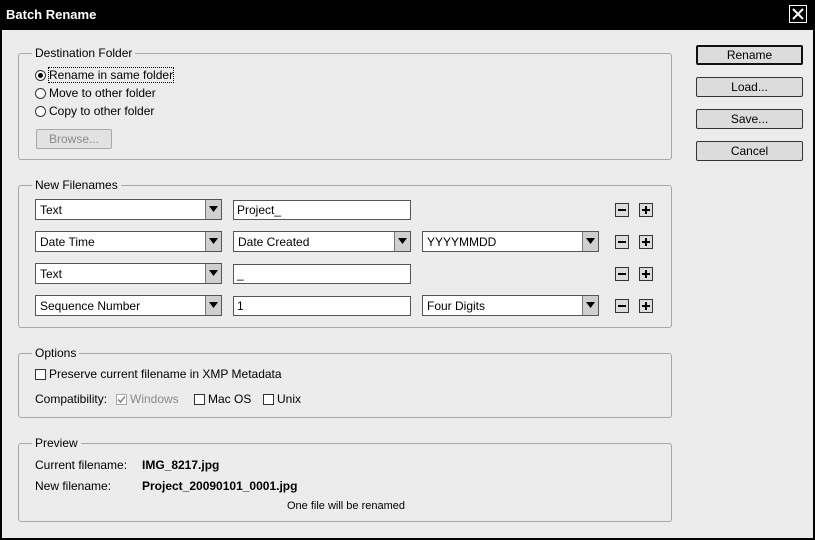 The height and width of the screenshot is (540, 815). I want to click on filename-text-field: Project_, so click(322, 210).